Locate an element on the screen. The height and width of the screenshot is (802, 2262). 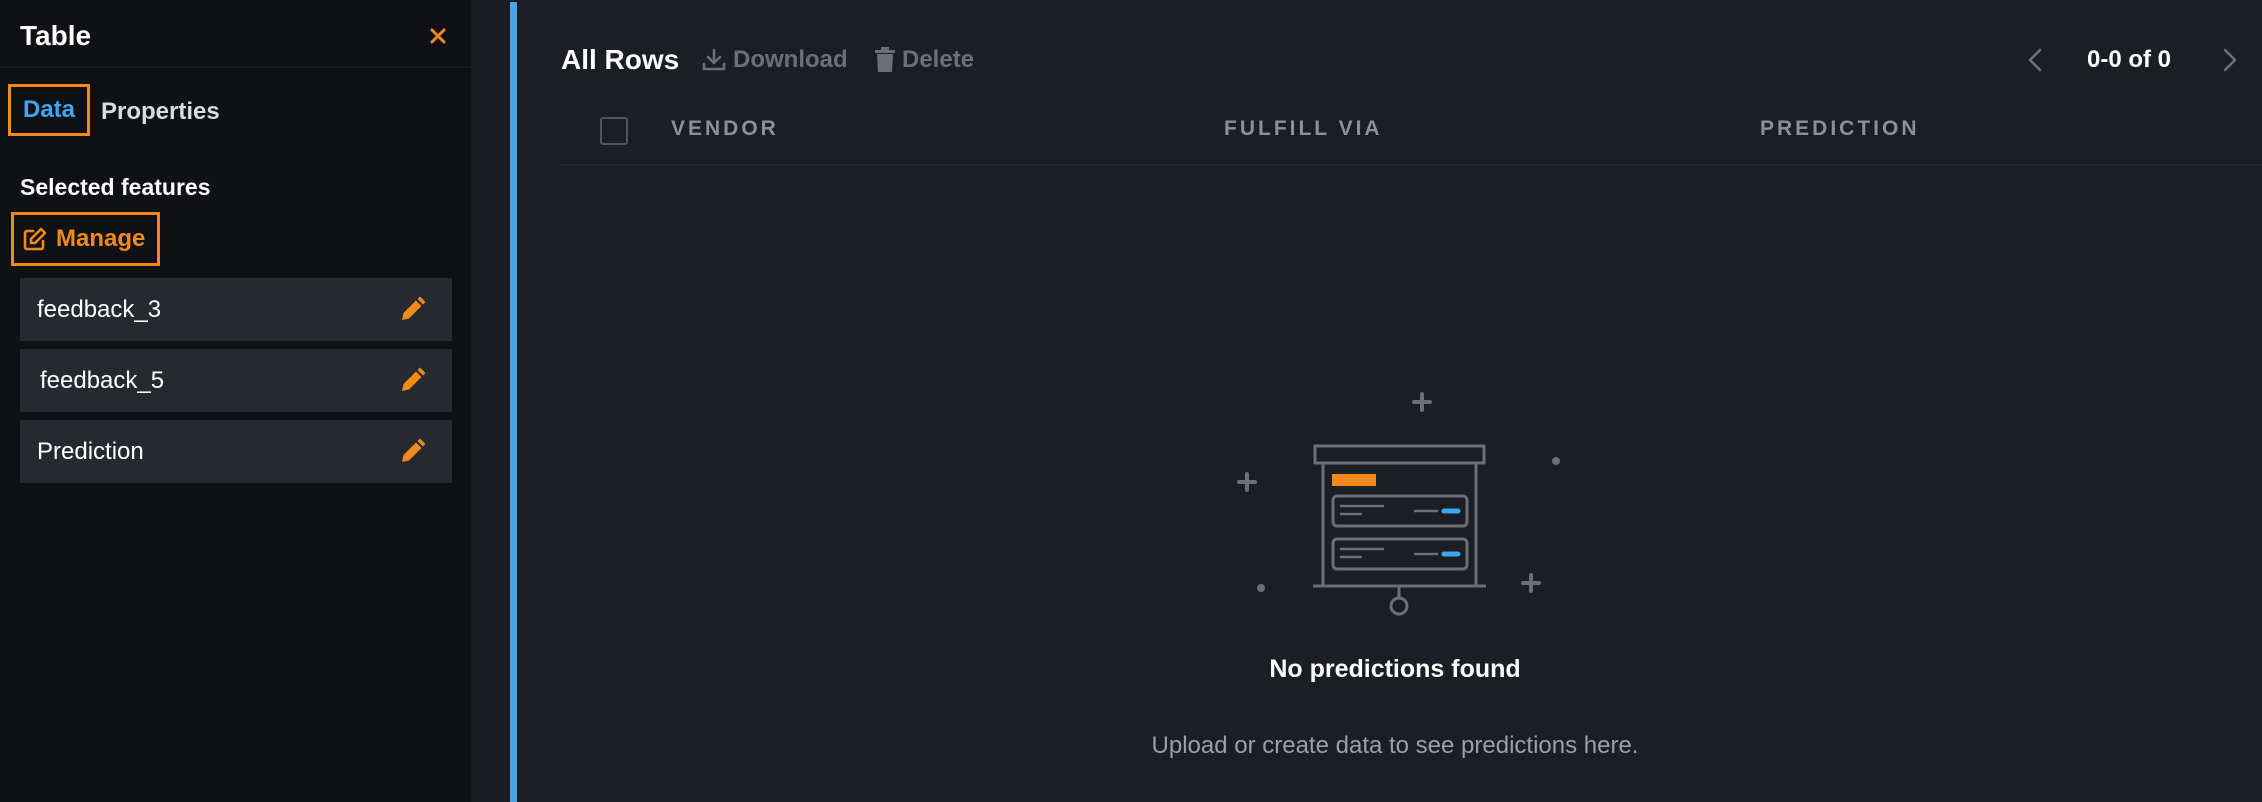
pagination-status: 0-0 of 0 is located at coordinates (2129, 59).